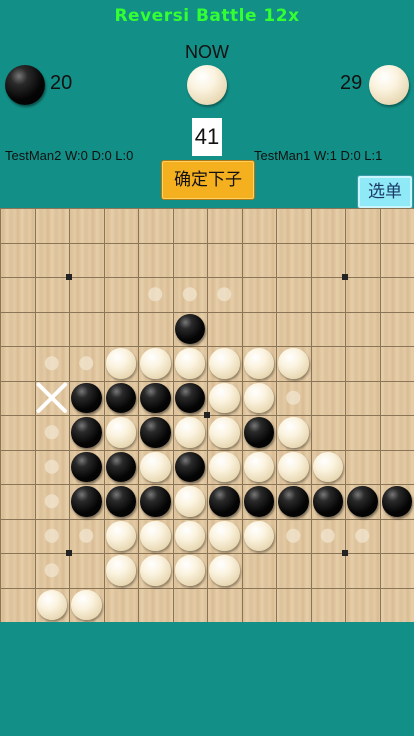 Image resolution: width=414 pixels, height=736 pixels. I want to click on current-turn-label: NOW, so click(207, 52).